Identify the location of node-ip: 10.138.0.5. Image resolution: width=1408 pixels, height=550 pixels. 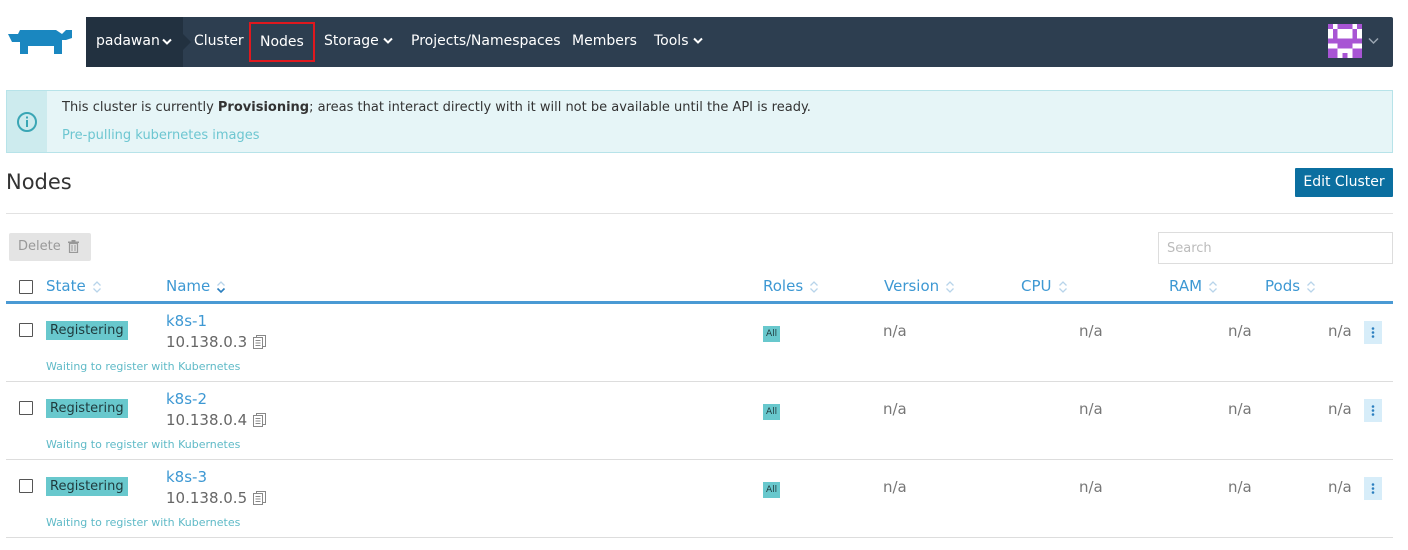
(216, 498).